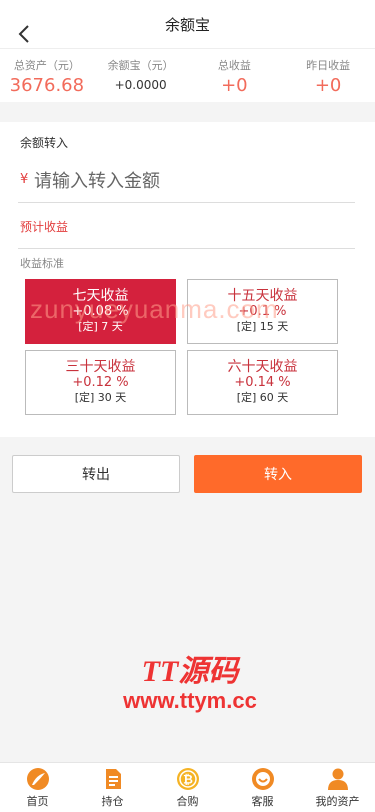 Image resolution: width=375 pixels, height=812 pixels. Describe the element at coordinates (262, 801) in the screenshot. I see `tab-label: 客服` at that location.